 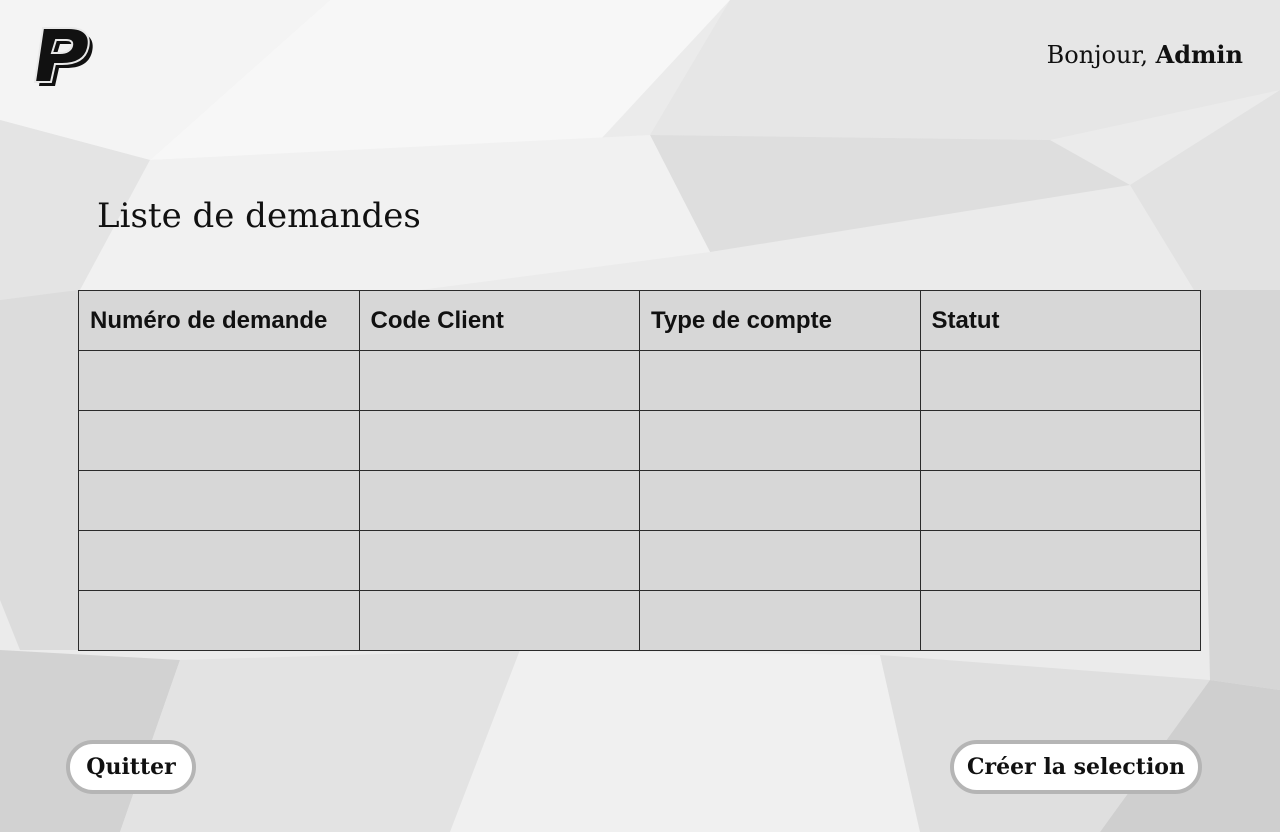 What do you see at coordinates (499, 320) in the screenshot?
I see `column-header-client-code: Code Client` at bounding box center [499, 320].